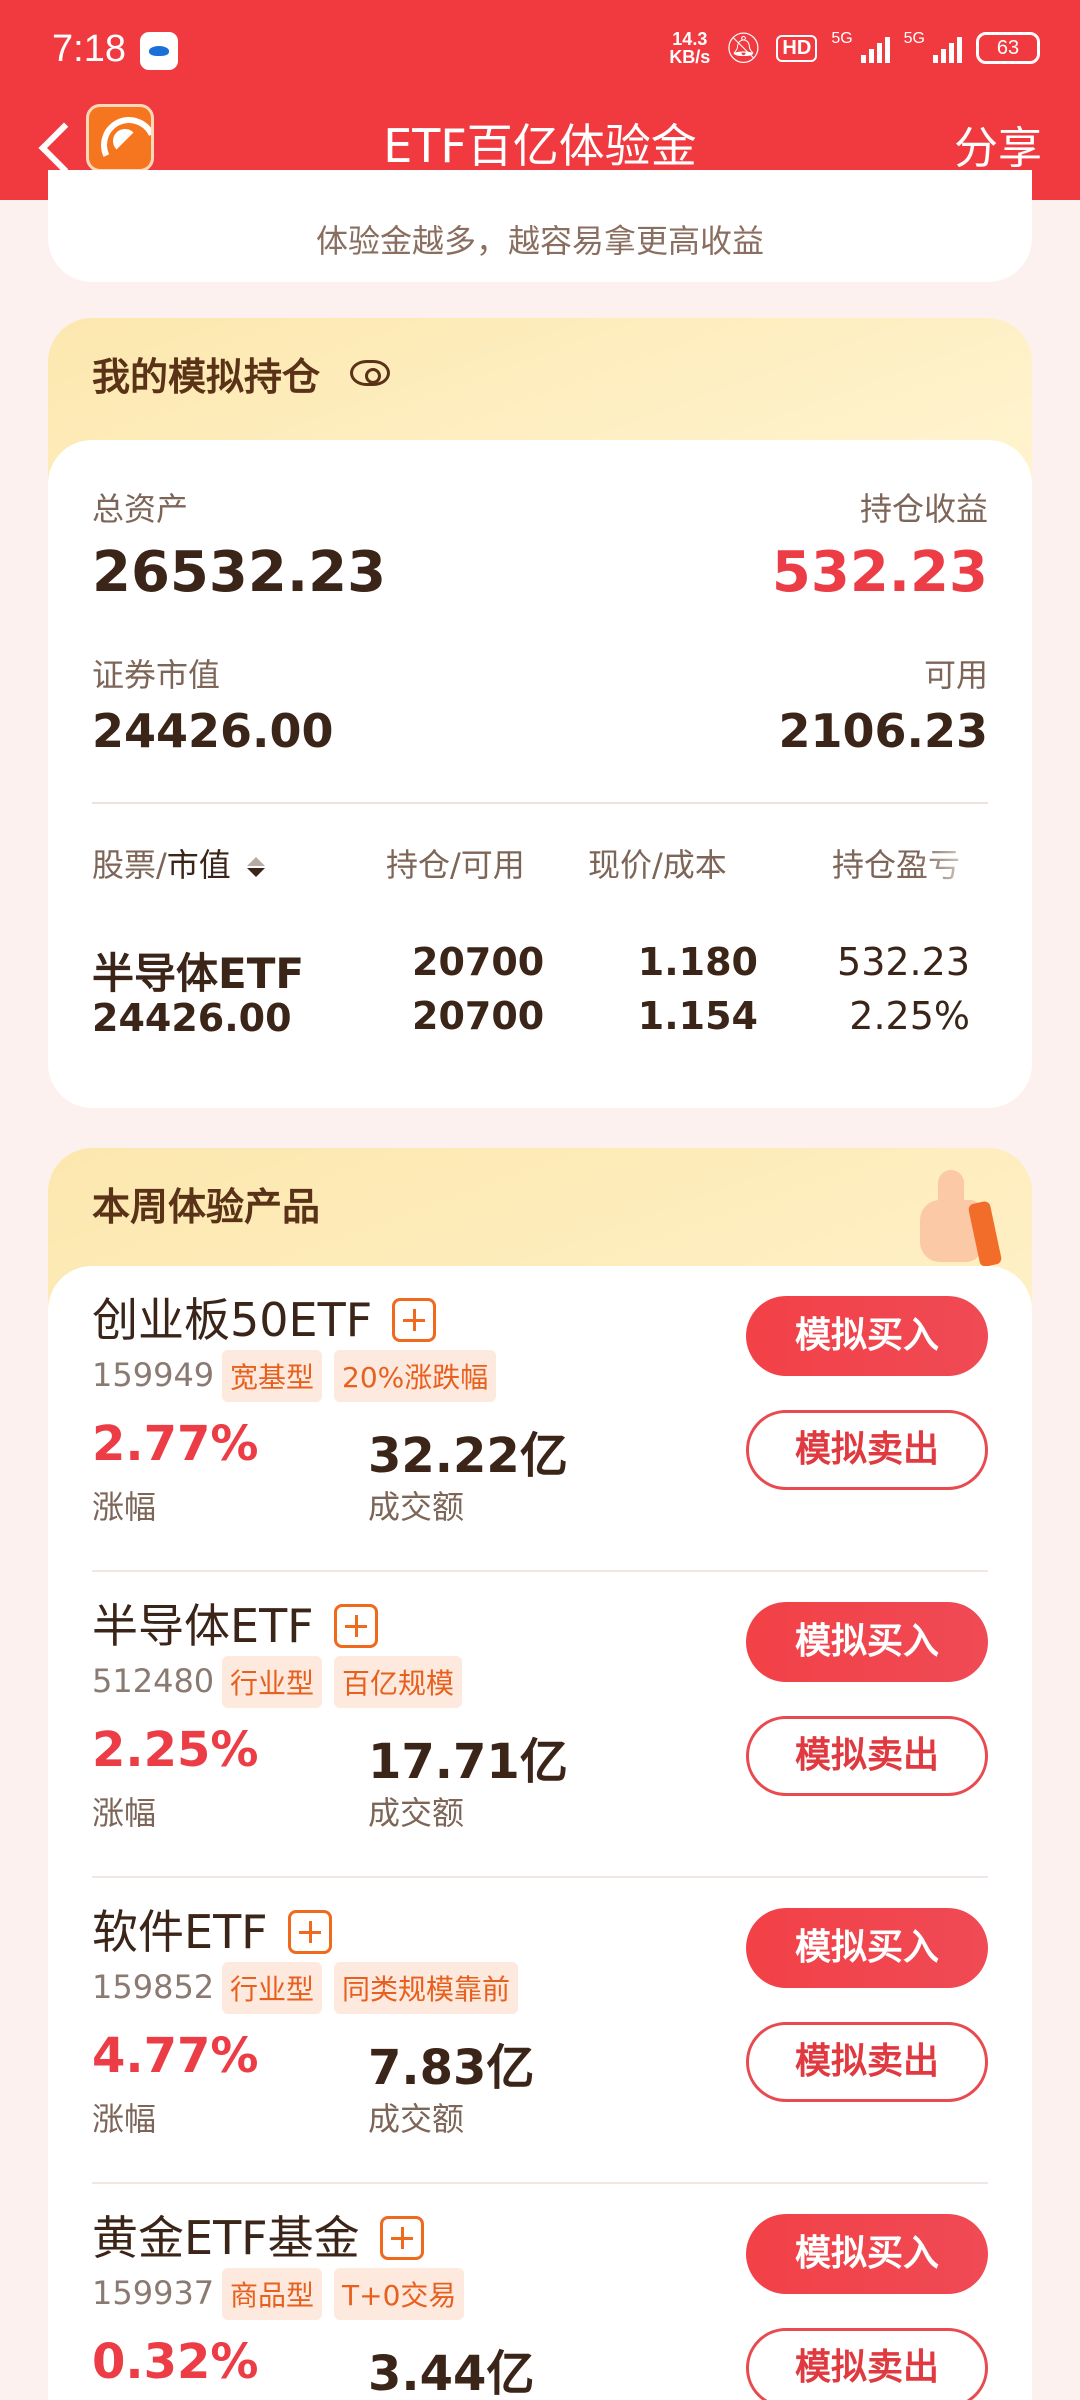 The height and width of the screenshot is (2400, 1080). What do you see at coordinates (206, 375) in the screenshot?
I see `positions-title: 我的模拟持仓` at bounding box center [206, 375].